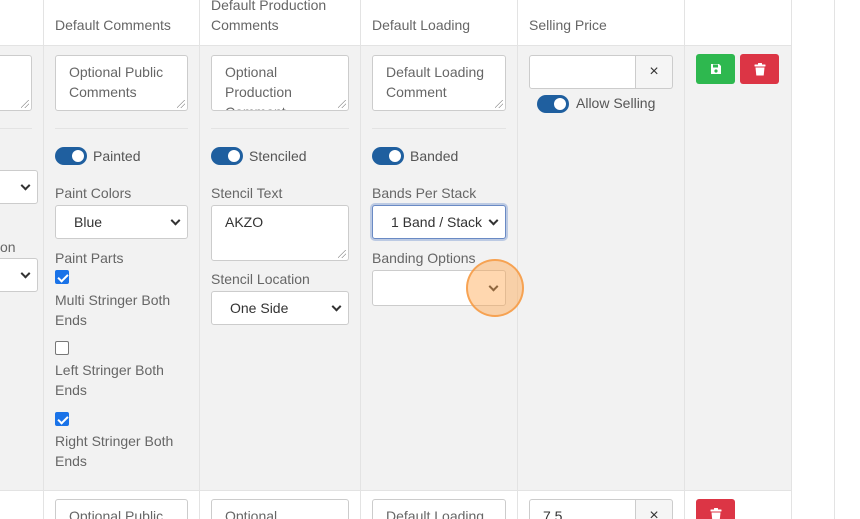 This screenshot has height=519, width=860. I want to click on right-stringer-checkbox, so click(62, 419).